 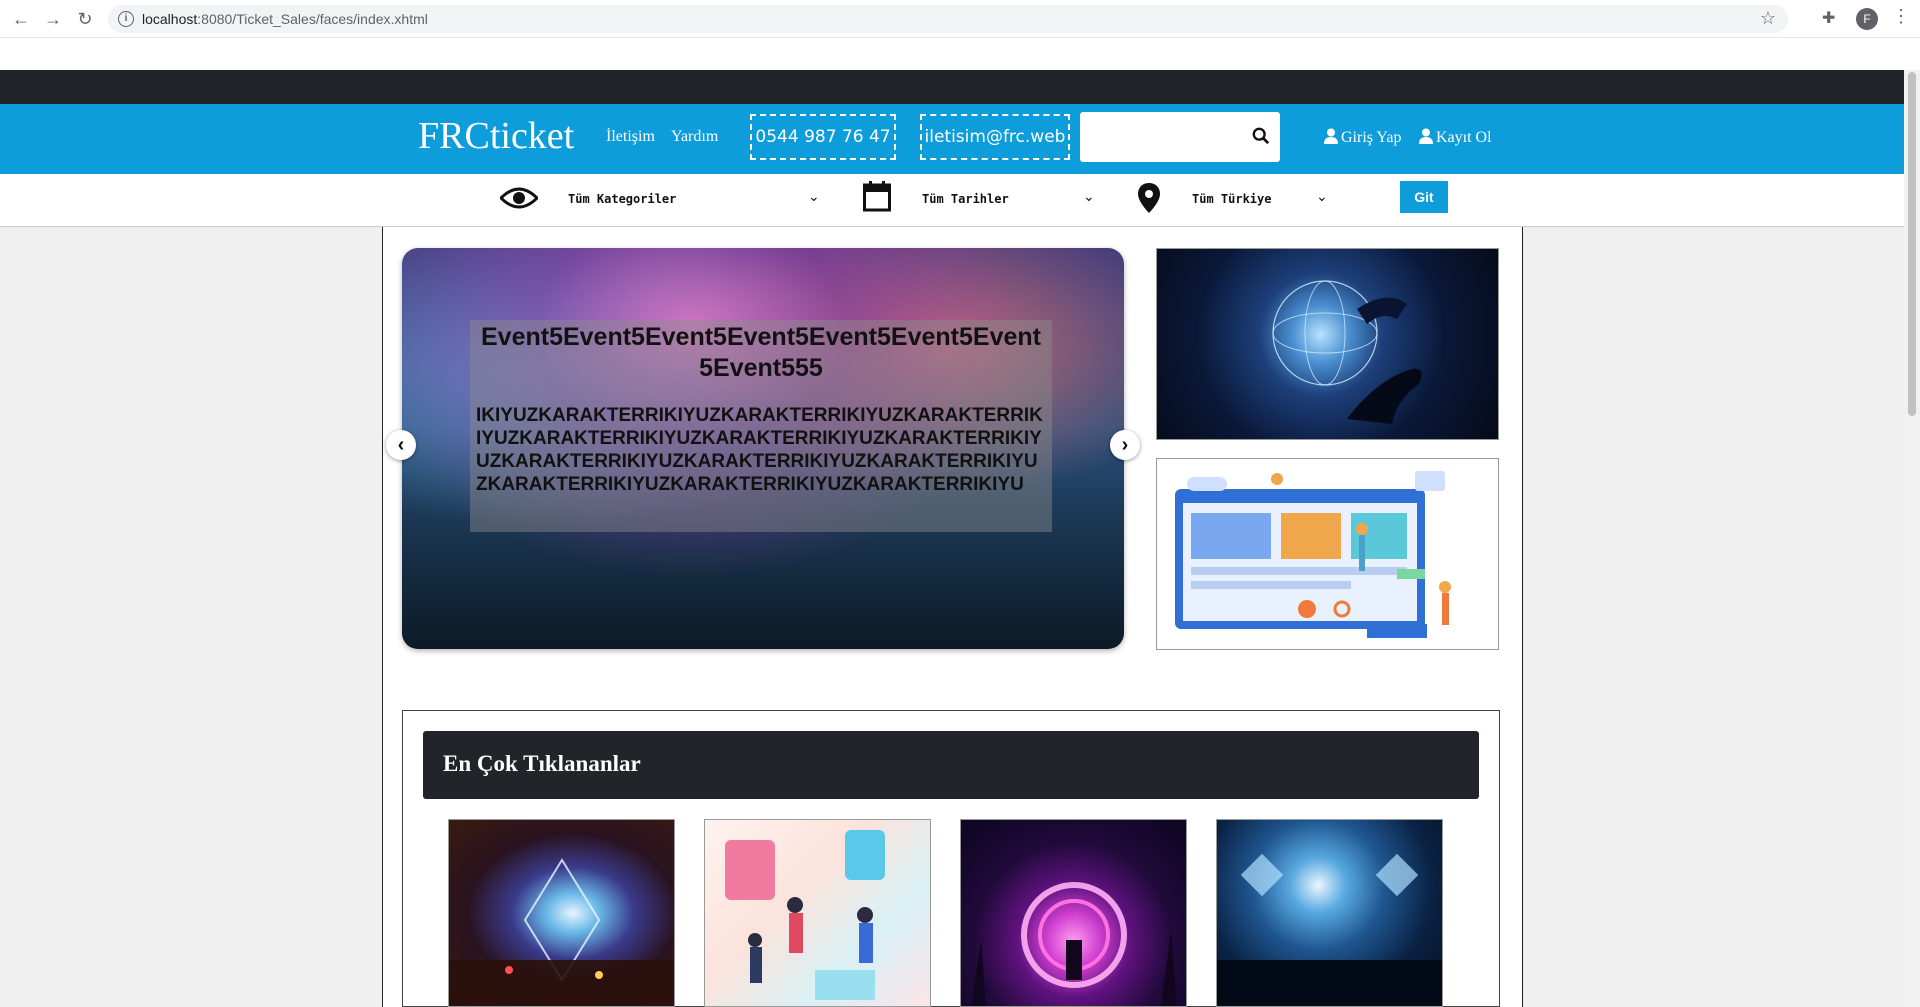 What do you see at coordinates (401, 445) in the screenshot?
I see `carousel-prev-button: ‹` at bounding box center [401, 445].